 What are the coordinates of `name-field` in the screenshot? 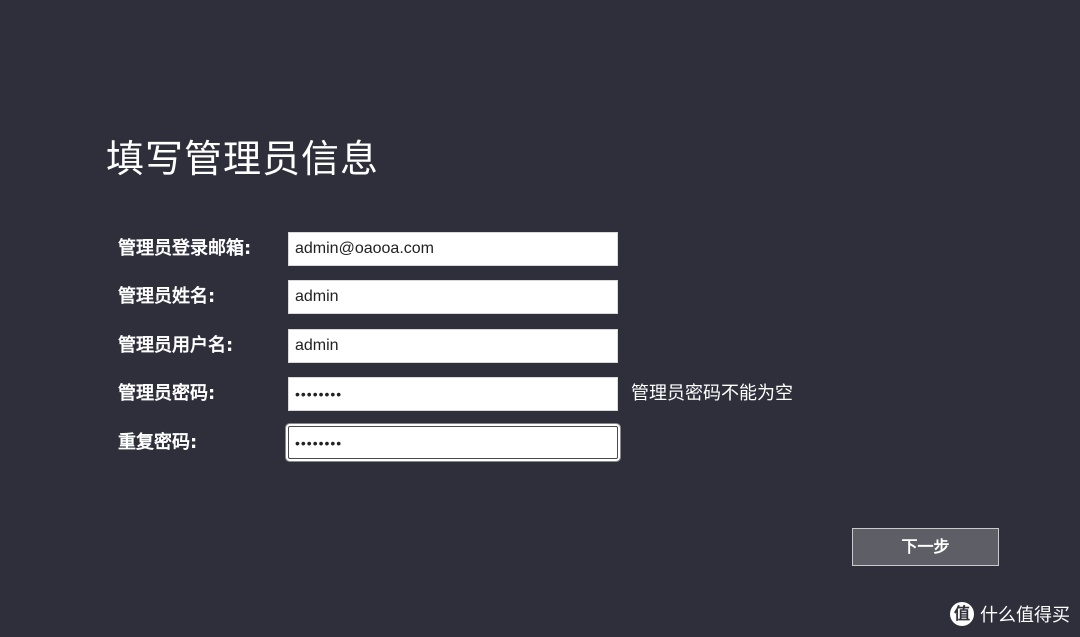 It's located at (453, 297).